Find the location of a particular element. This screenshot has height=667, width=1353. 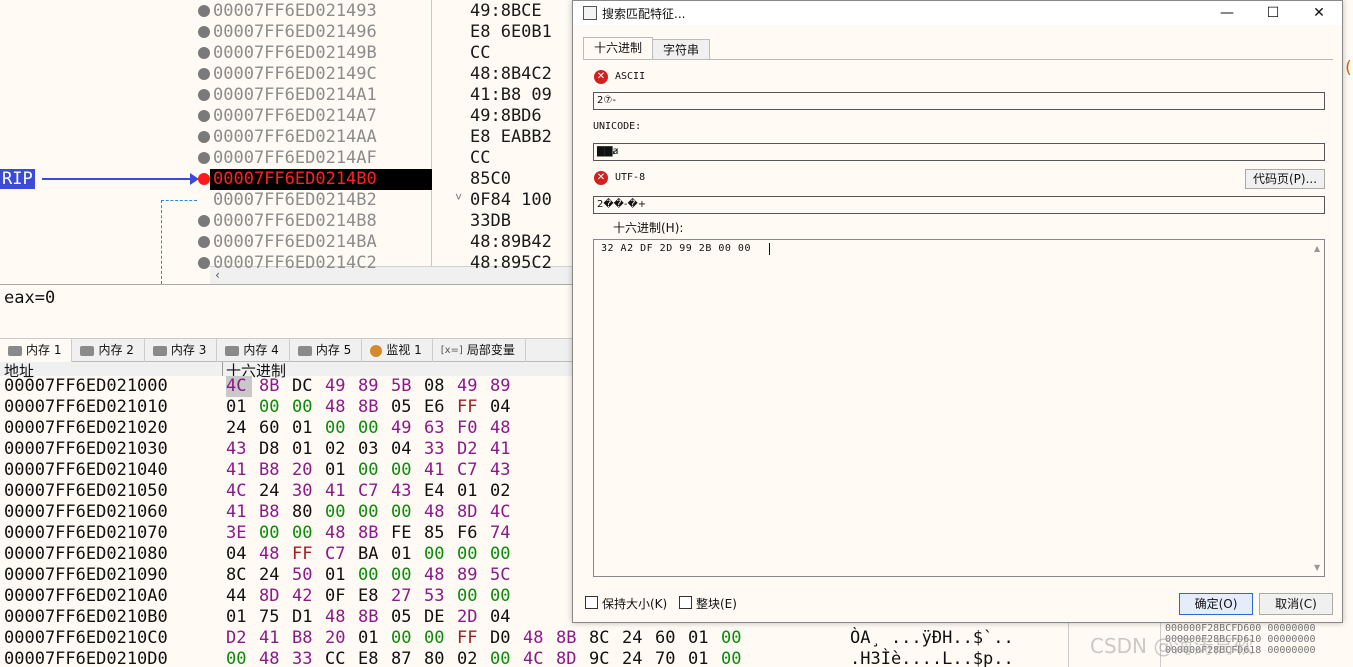

hex-byte: 53 is located at coordinates (437, 596).